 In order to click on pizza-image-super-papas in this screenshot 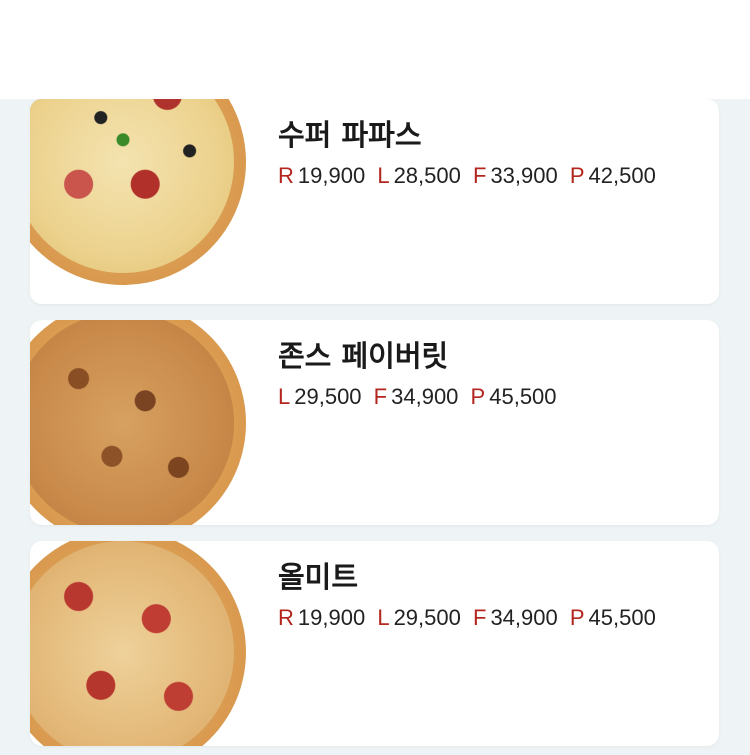, I will do `click(139, 201)`.